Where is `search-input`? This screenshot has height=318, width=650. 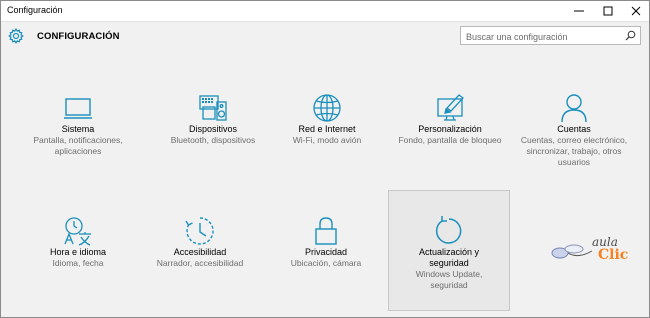 search-input is located at coordinates (543, 37).